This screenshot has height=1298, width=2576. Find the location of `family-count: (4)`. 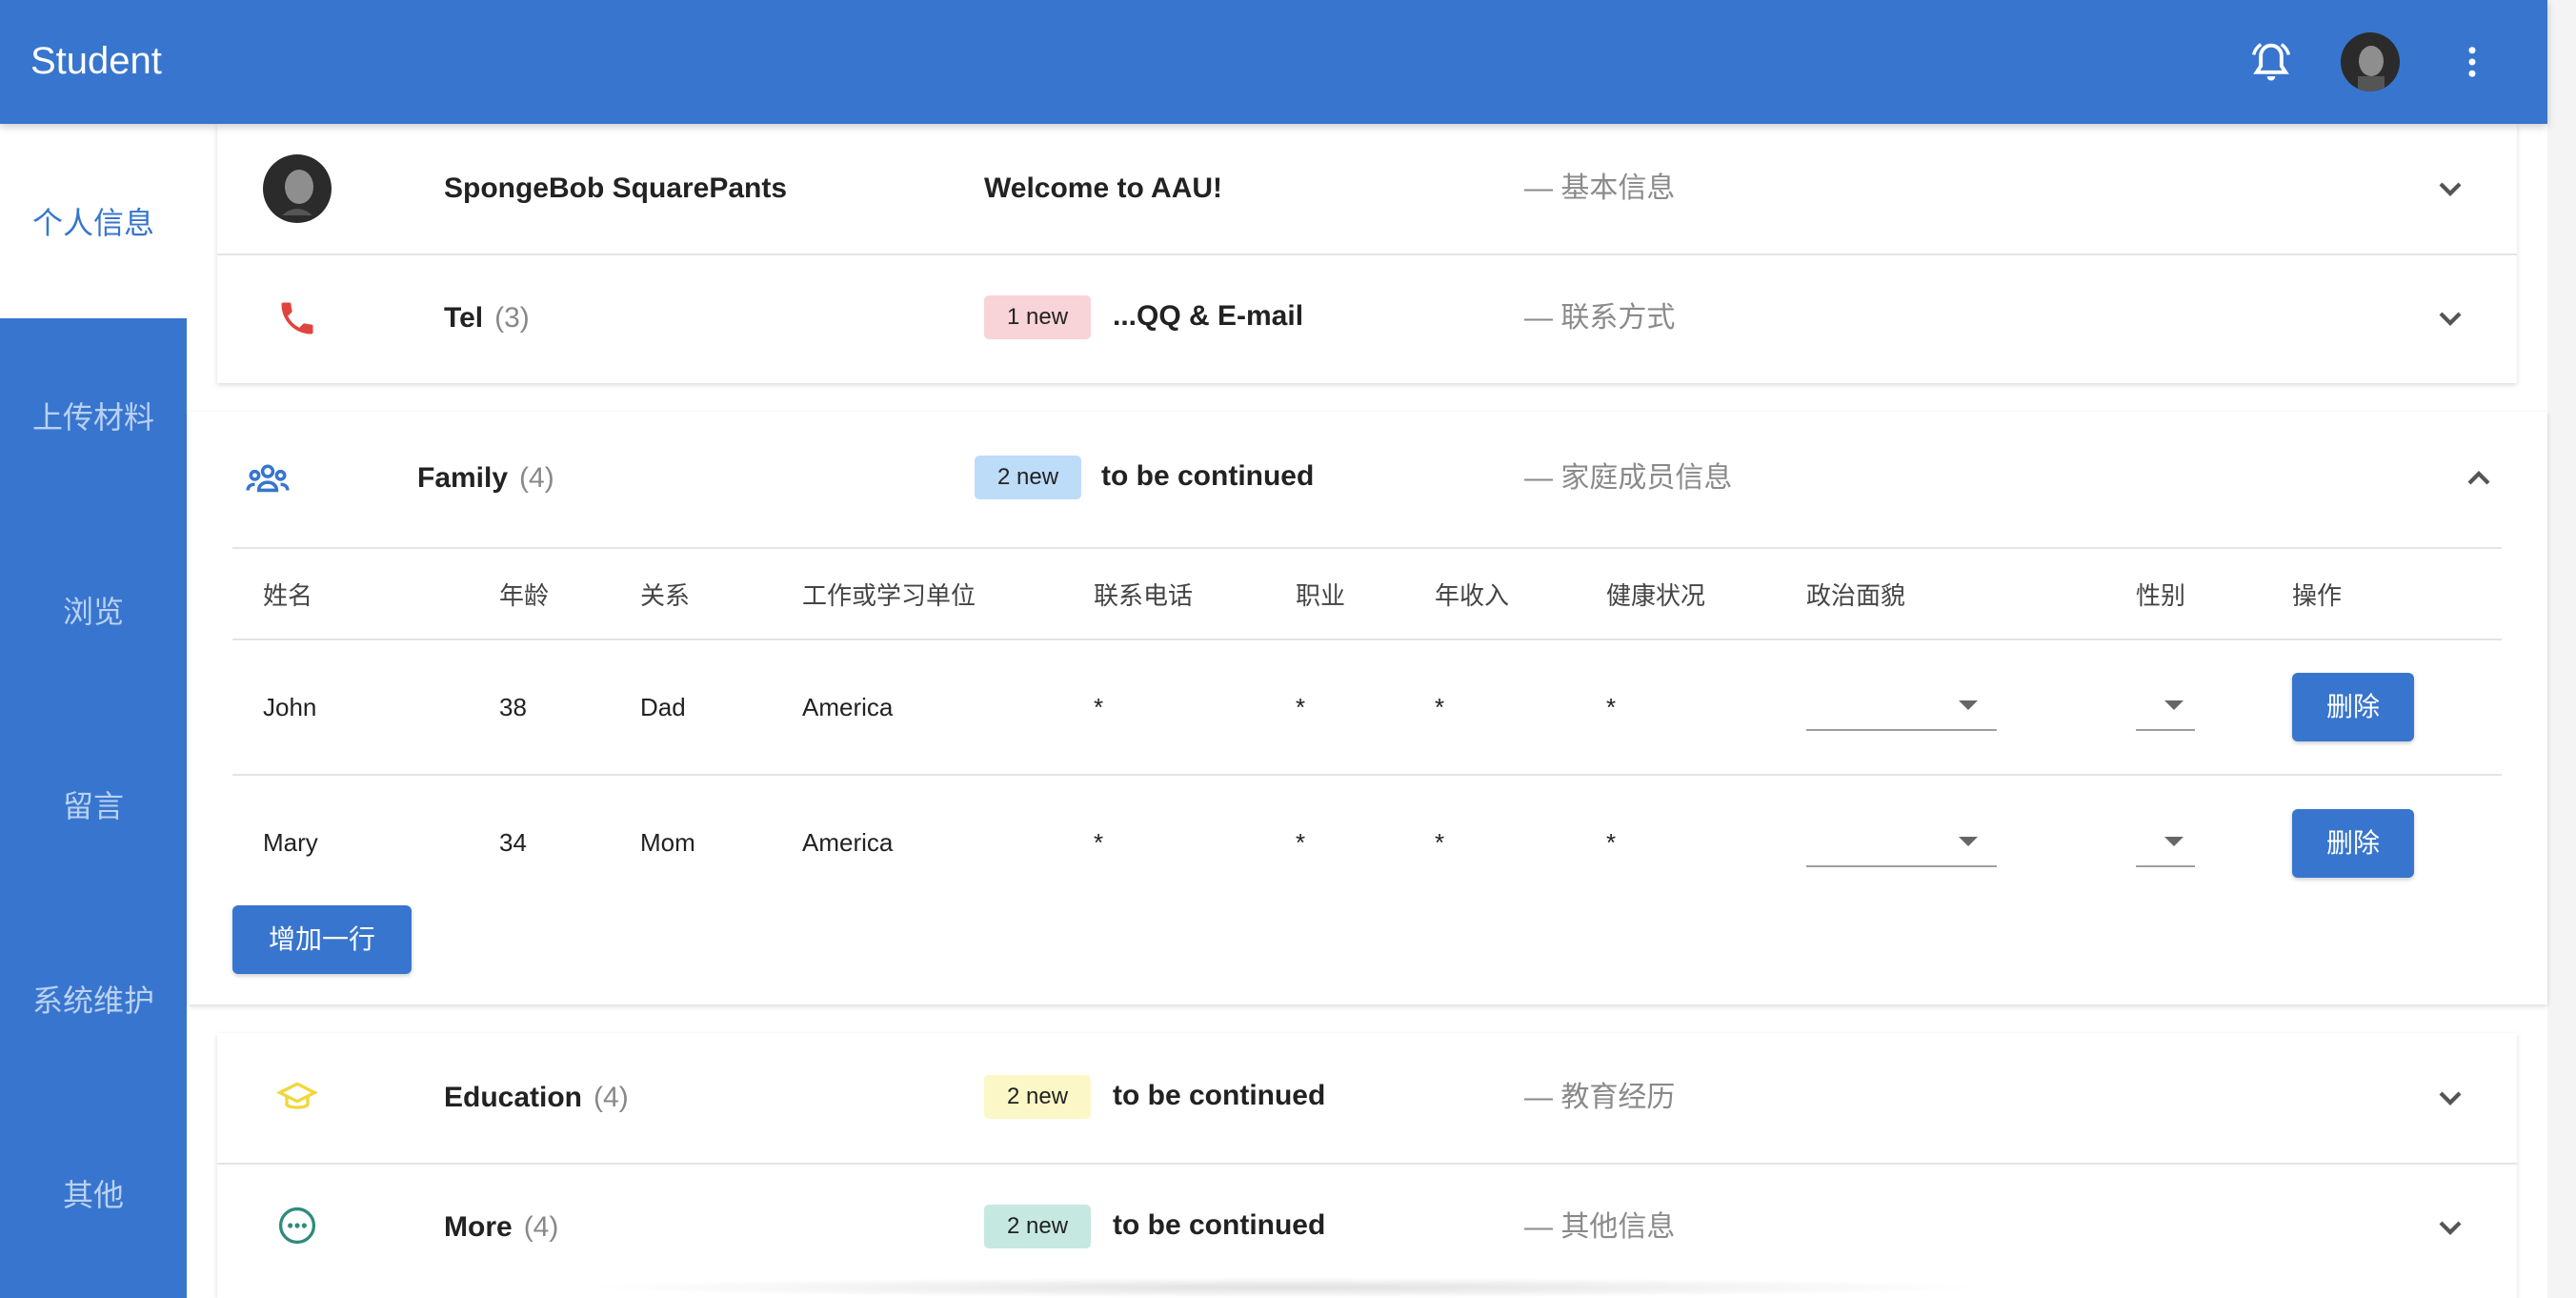

family-count: (4) is located at coordinates (537, 478).